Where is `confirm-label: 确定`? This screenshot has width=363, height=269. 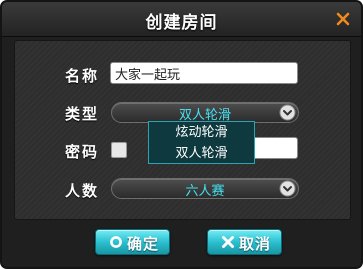 confirm-label: 确定 is located at coordinates (143, 244).